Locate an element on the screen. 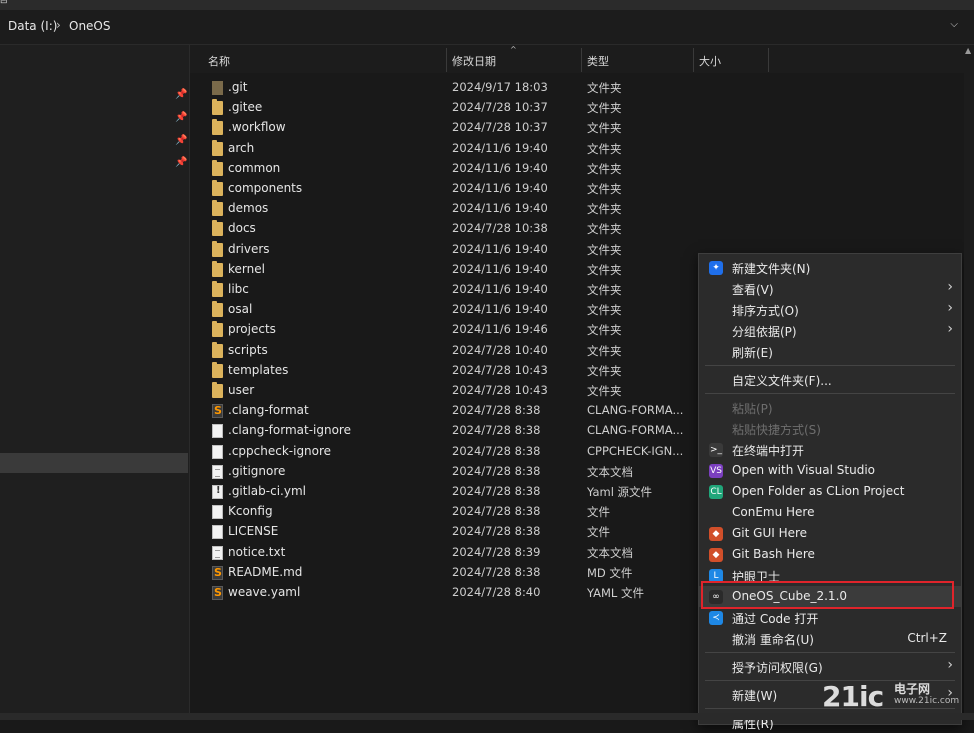  file-row: Kconfig 2024/7/28 8:38 文件 is located at coordinates (450, 512).